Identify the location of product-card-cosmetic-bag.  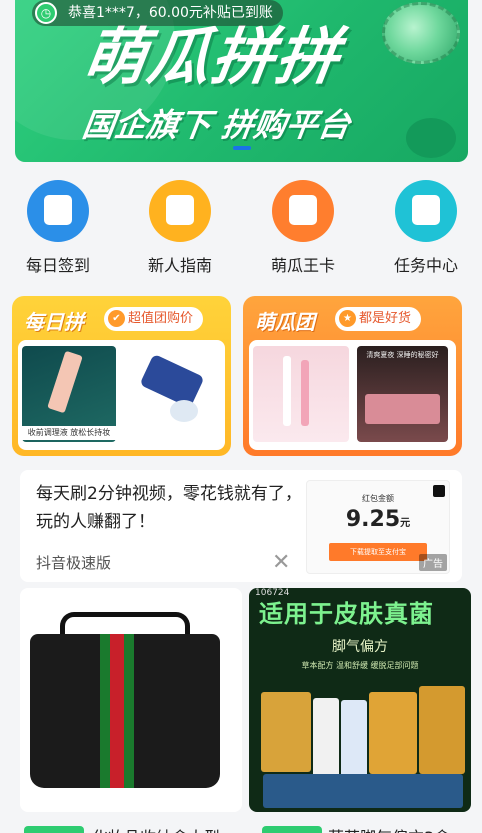
(131, 700).